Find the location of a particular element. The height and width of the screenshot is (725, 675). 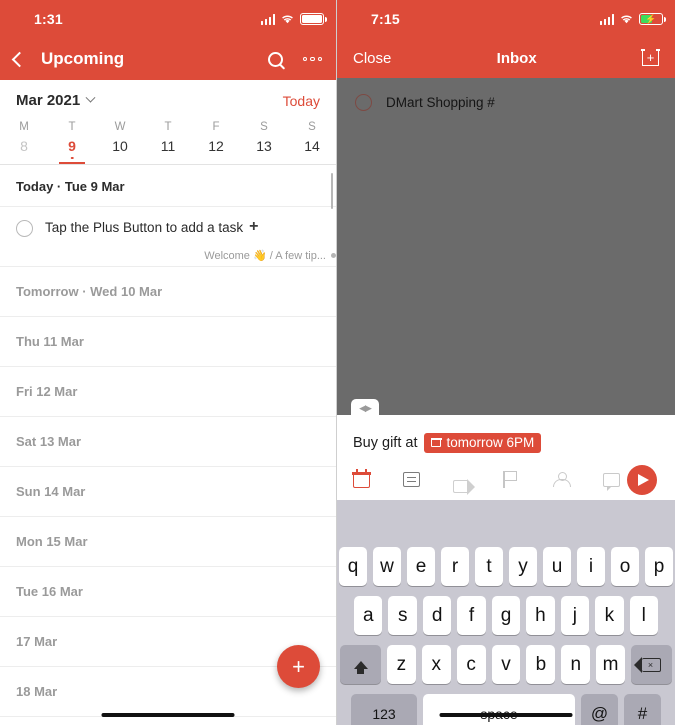

key-k: k is located at coordinates (609, 615).